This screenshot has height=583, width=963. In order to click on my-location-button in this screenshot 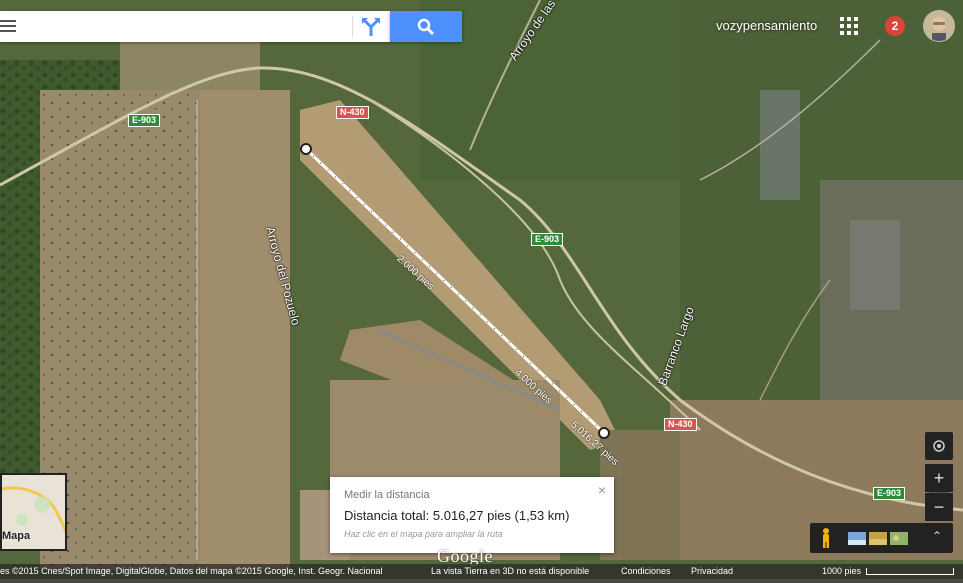, I will do `click(939, 446)`.